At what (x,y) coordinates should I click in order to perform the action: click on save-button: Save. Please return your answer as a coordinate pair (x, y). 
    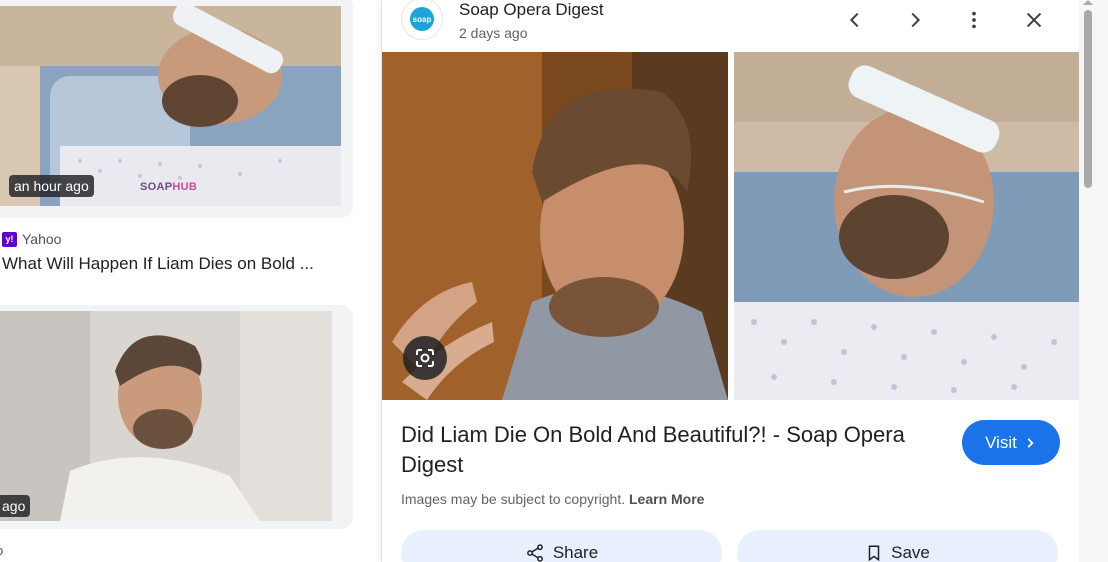
    Looking at the image, I should click on (897, 546).